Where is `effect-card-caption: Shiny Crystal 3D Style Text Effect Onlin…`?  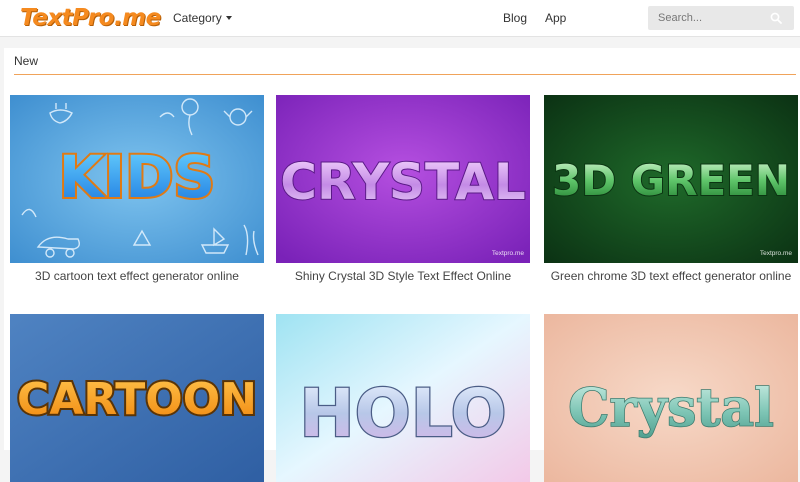 effect-card-caption: Shiny Crystal 3D Style Text Effect Onlin… is located at coordinates (403, 276).